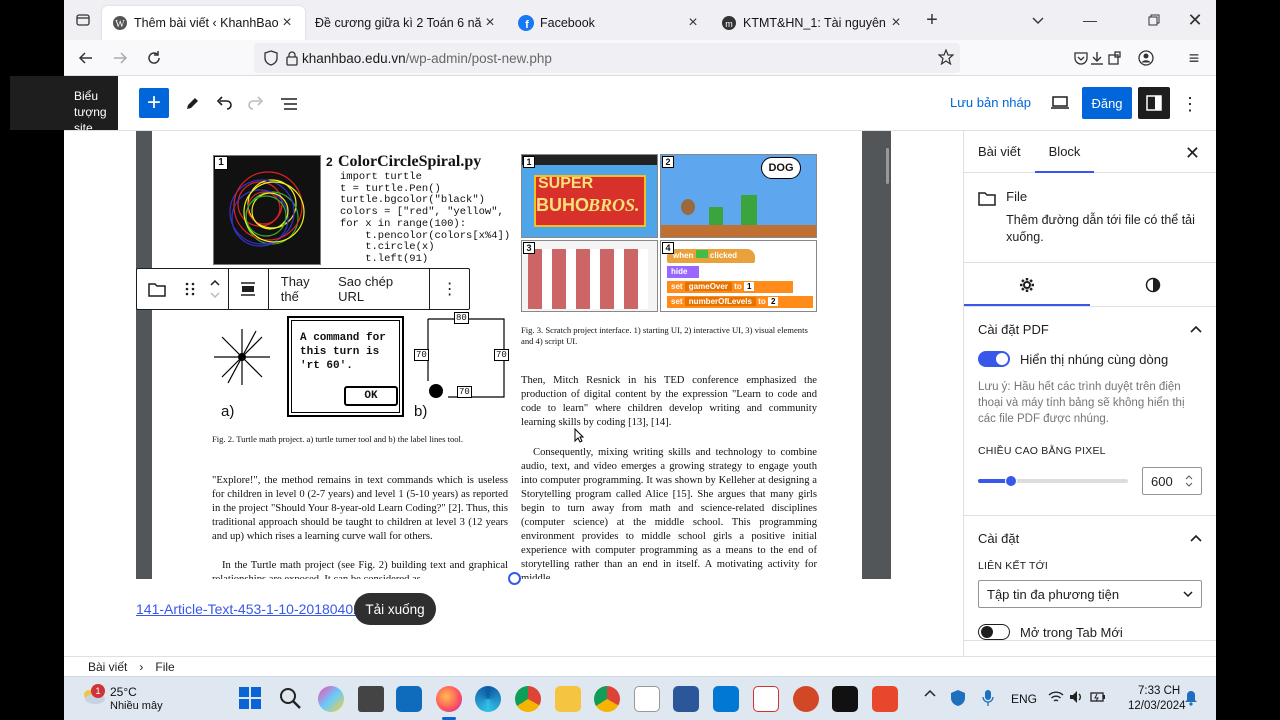  I want to click on download-arrow-icon, so click(1097, 58).